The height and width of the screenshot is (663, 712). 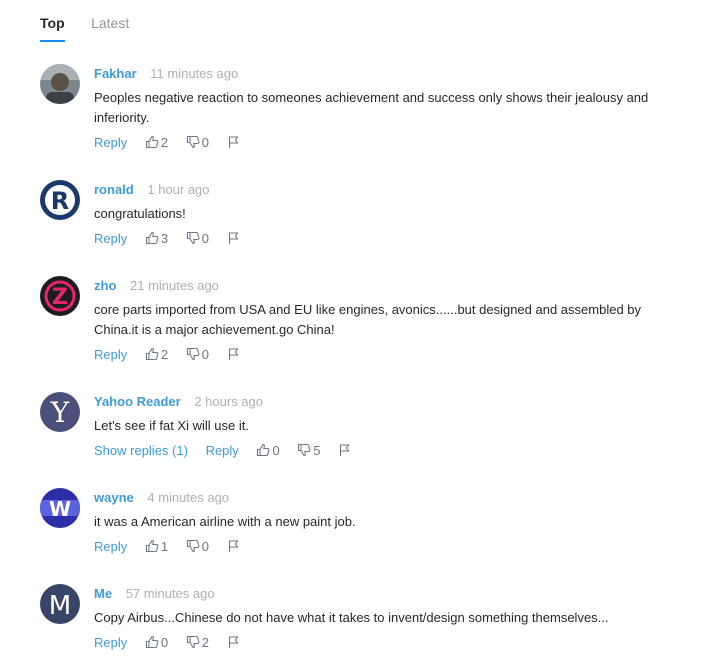 I want to click on dislike-button: 5, so click(x=309, y=451).